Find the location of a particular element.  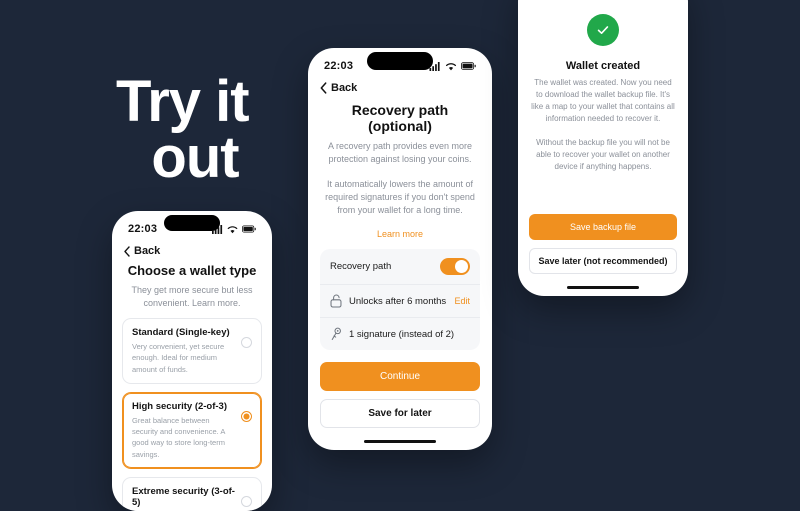

recovery-path-toggle-row: Recovery path is located at coordinates (400, 266).